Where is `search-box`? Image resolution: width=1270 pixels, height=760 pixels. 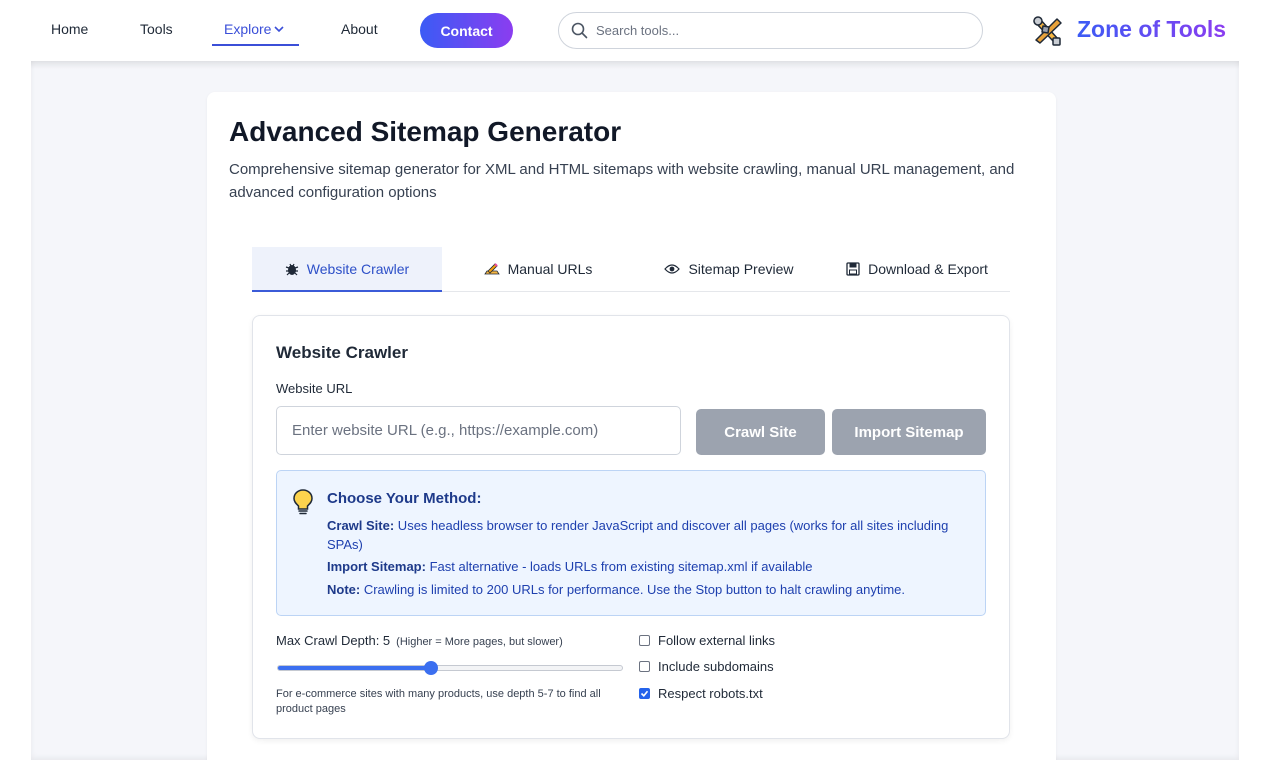
search-box is located at coordinates (770, 30).